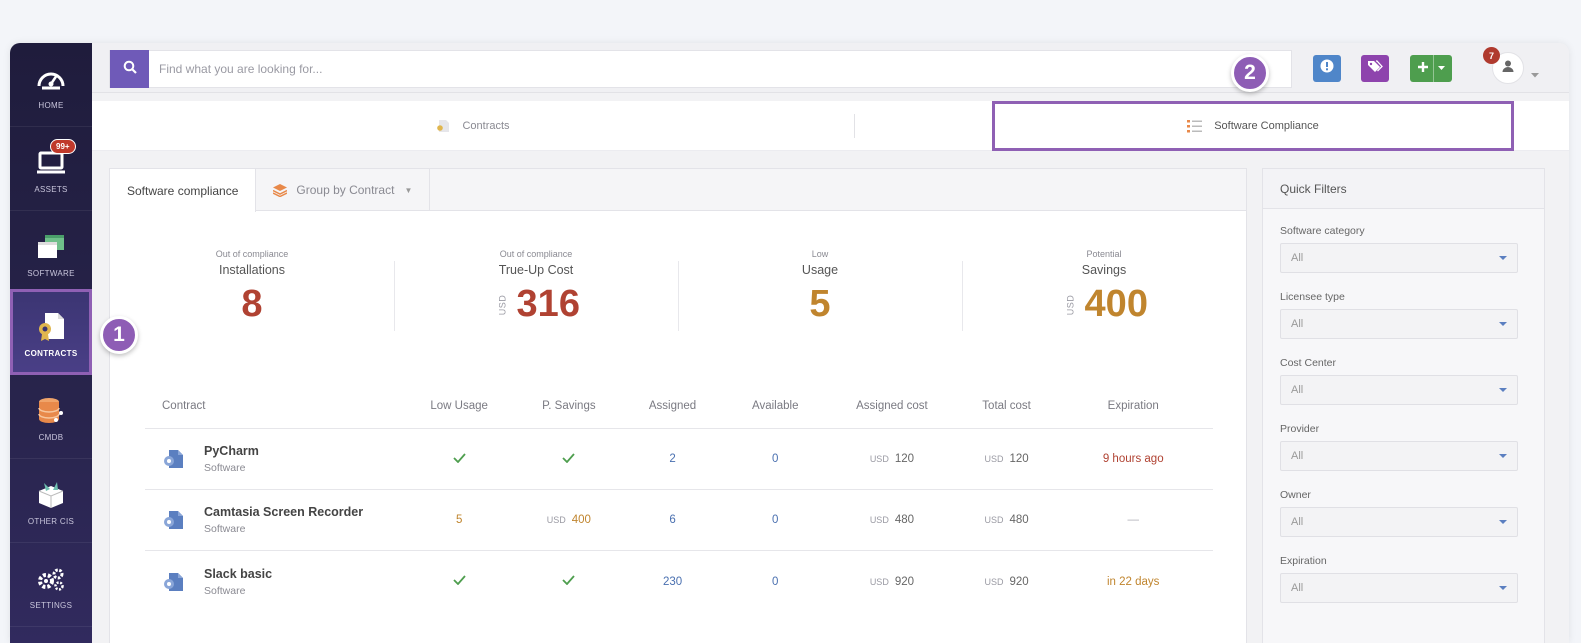 This screenshot has height=643, width=1581. I want to click on contract-name: Camtasia Screen Recorder, so click(283, 512).